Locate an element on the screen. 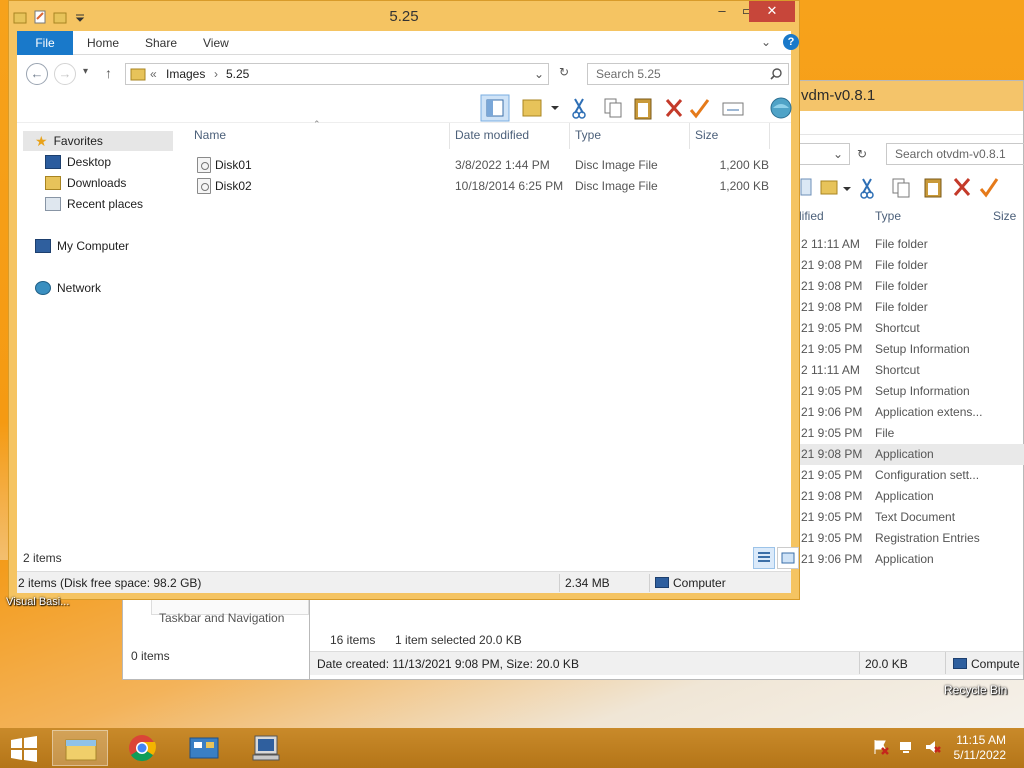 The image size is (1024, 768). chrome-icon is located at coordinates (142, 748).